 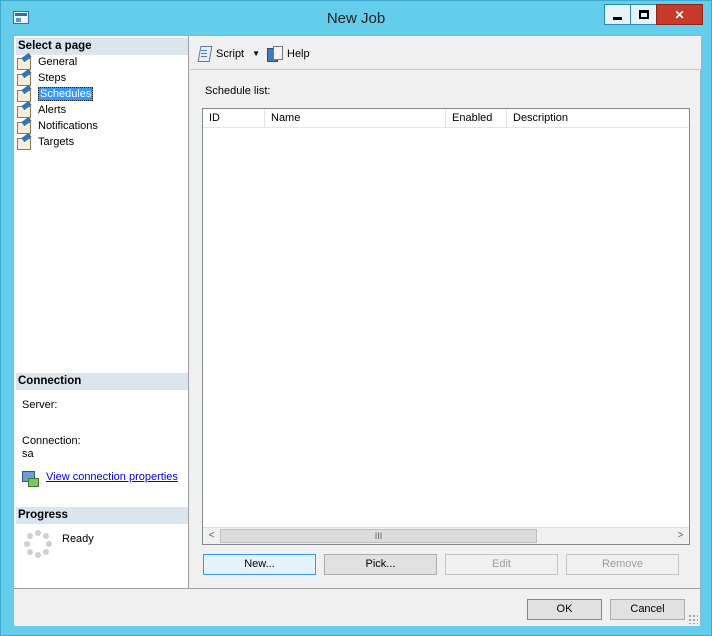 What do you see at coordinates (51, 441) in the screenshot?
I see `connection-label: Connection:` at bounding box center [51, 441].